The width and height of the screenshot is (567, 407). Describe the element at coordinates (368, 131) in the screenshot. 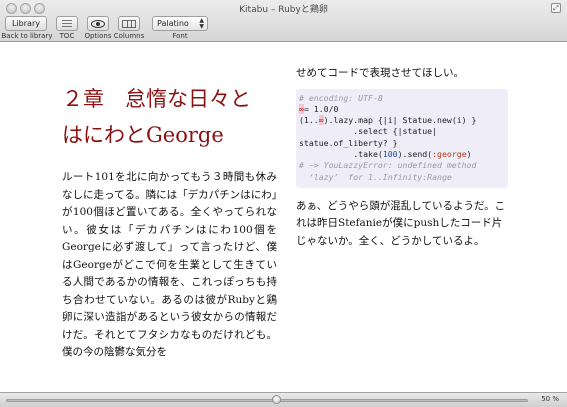

I see `code-line-4: .select {|statue|` at that location.